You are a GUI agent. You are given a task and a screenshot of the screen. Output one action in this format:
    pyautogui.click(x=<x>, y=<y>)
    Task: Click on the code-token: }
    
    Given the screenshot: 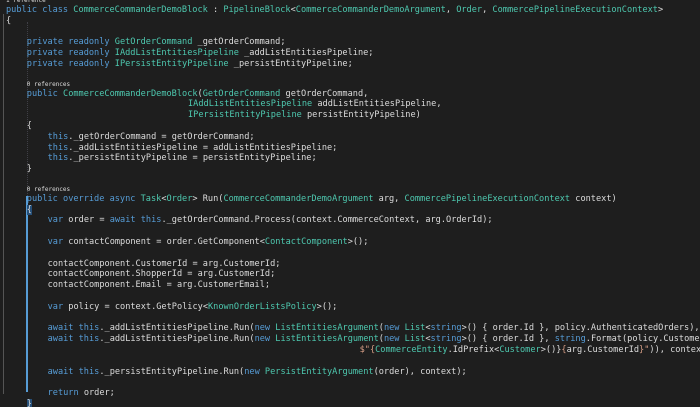 What is the action you would take?
    pyautogui.click(x=29, y=403)
    